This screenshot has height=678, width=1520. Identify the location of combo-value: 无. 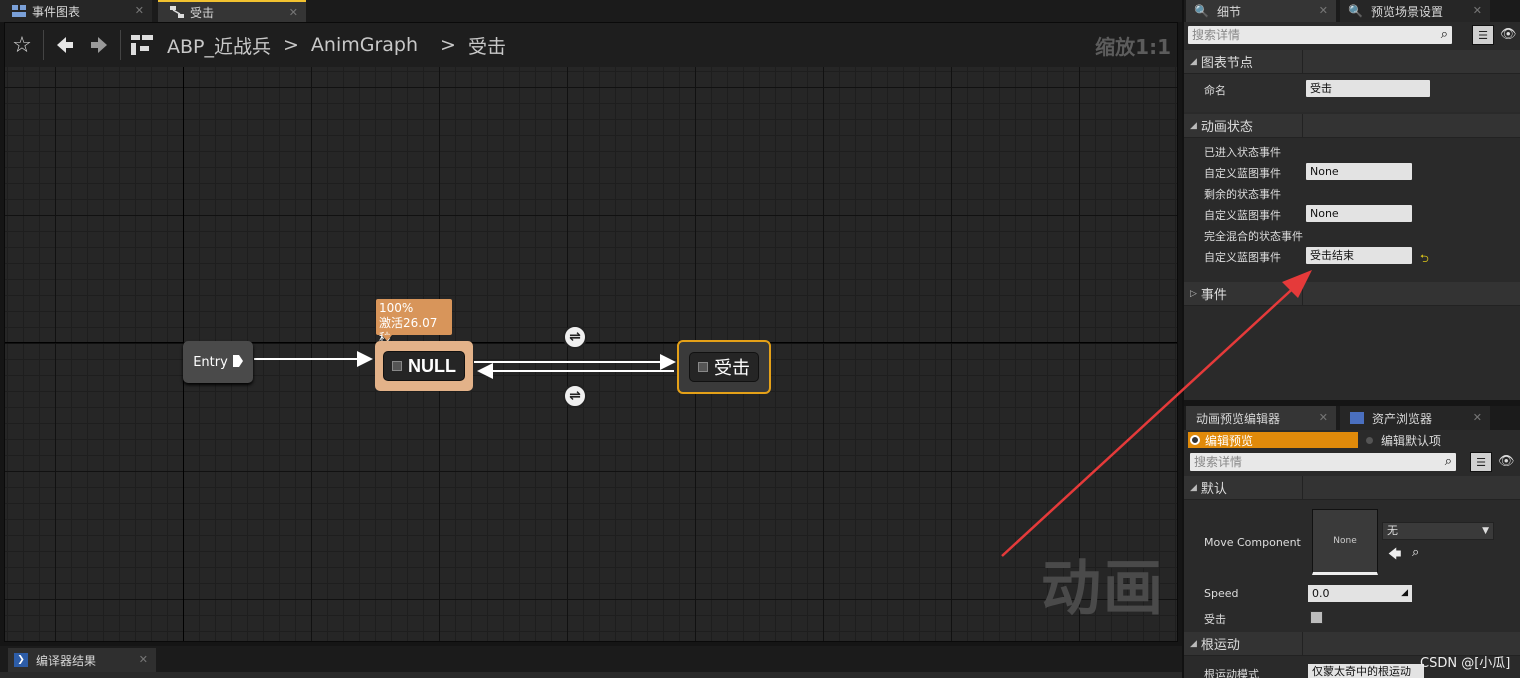
(1392, 530).